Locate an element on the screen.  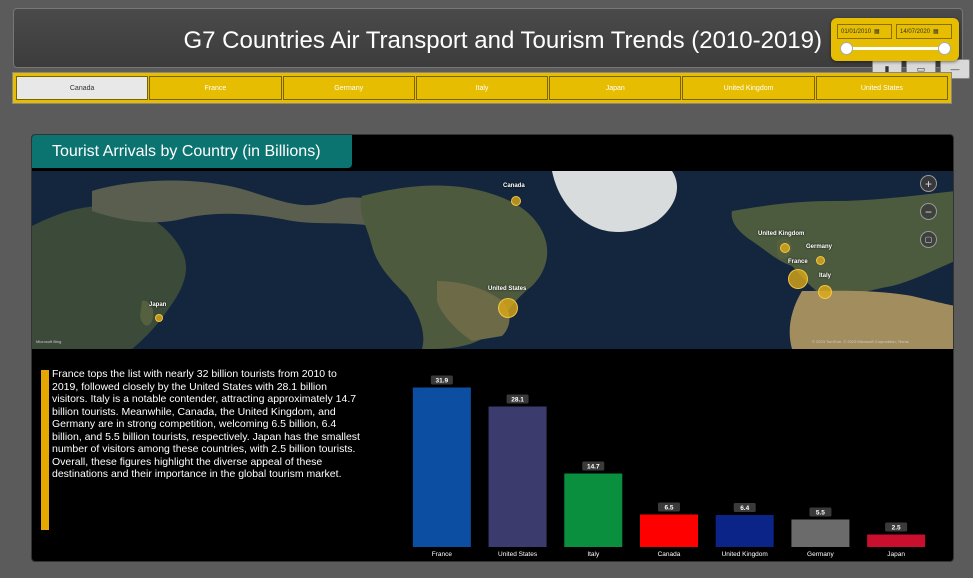
tab-japan: Japan is located at coordinates (615, 88).